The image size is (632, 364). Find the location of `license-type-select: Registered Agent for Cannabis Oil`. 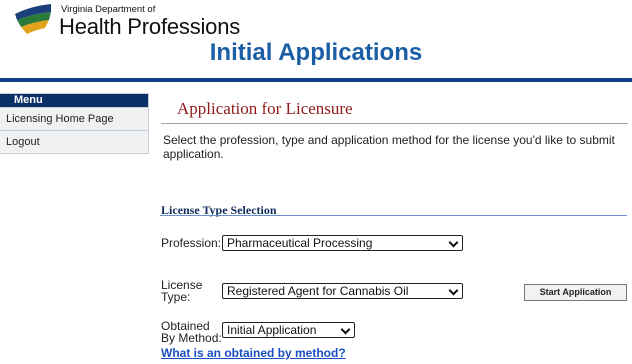

license-type-select: Registered Agent for Cannabis Oil is located at coordinates (342, 291).